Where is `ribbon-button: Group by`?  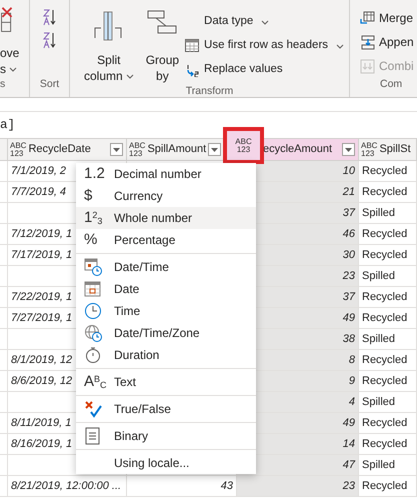 ribbon-button: Group by is located at coordinates (163, 42).